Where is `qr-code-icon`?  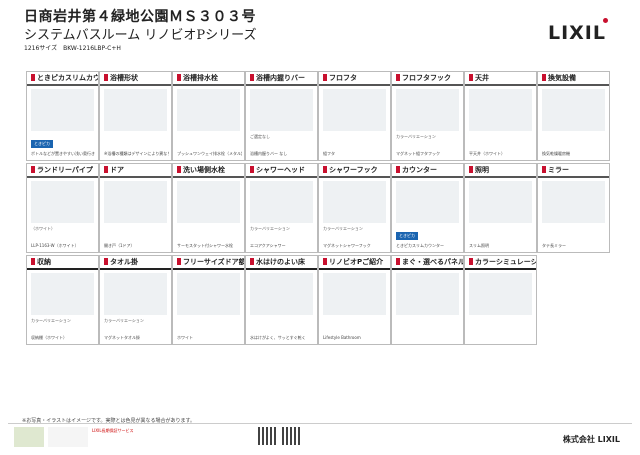 qr-code-icon is located at coordinates (291, 436).